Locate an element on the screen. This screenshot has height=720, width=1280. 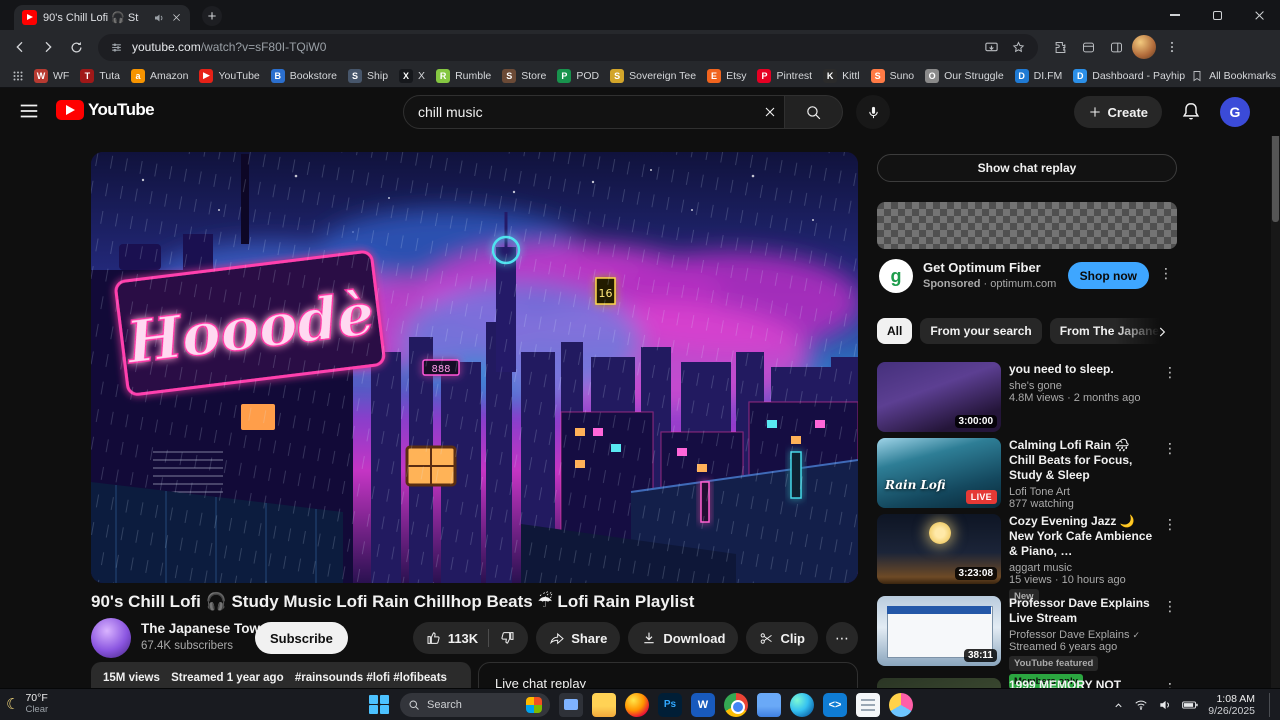
folder-icon is located at coordinates (769, 704).